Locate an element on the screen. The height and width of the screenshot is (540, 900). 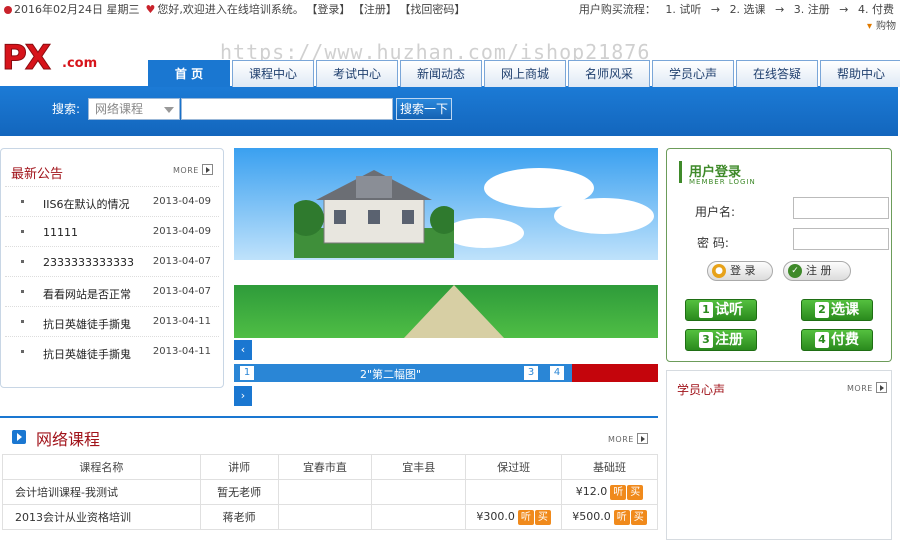
login-button: ● 登 录 is located at coordinates (740, 271).